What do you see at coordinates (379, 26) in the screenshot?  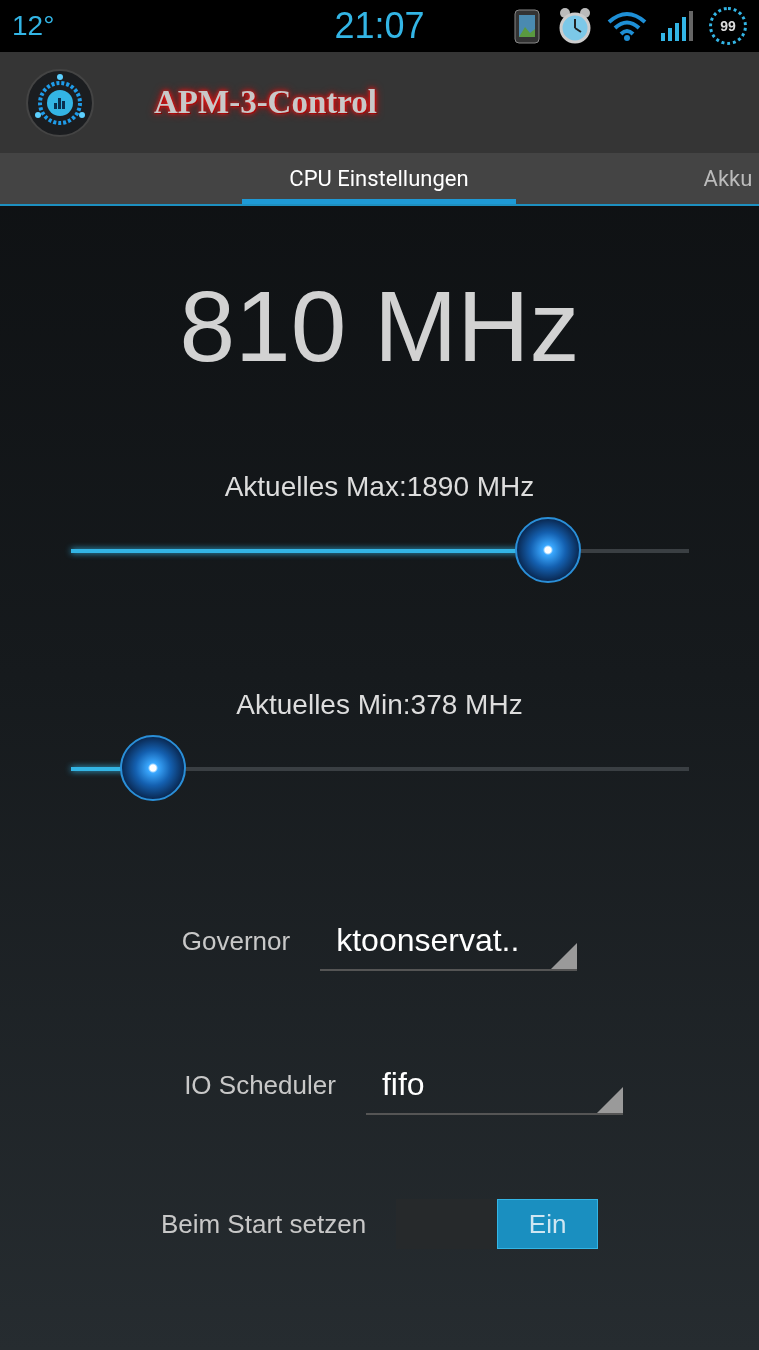 I see `clock: 21:07` at bounding box center [379, 26].